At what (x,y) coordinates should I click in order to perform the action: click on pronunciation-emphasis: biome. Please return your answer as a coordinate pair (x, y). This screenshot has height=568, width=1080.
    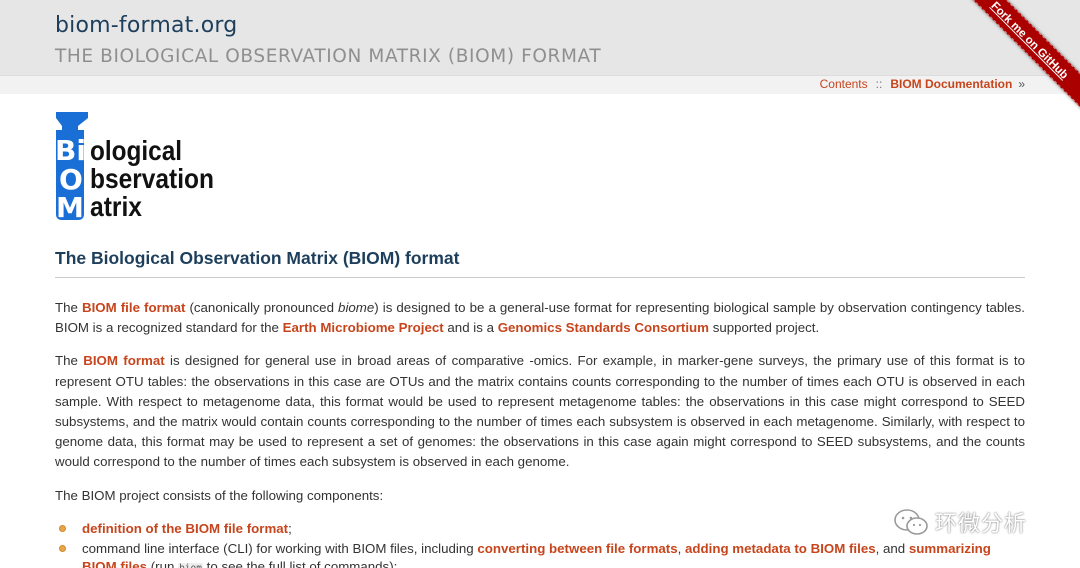
    Looking at the image, I should click on (356, 307).